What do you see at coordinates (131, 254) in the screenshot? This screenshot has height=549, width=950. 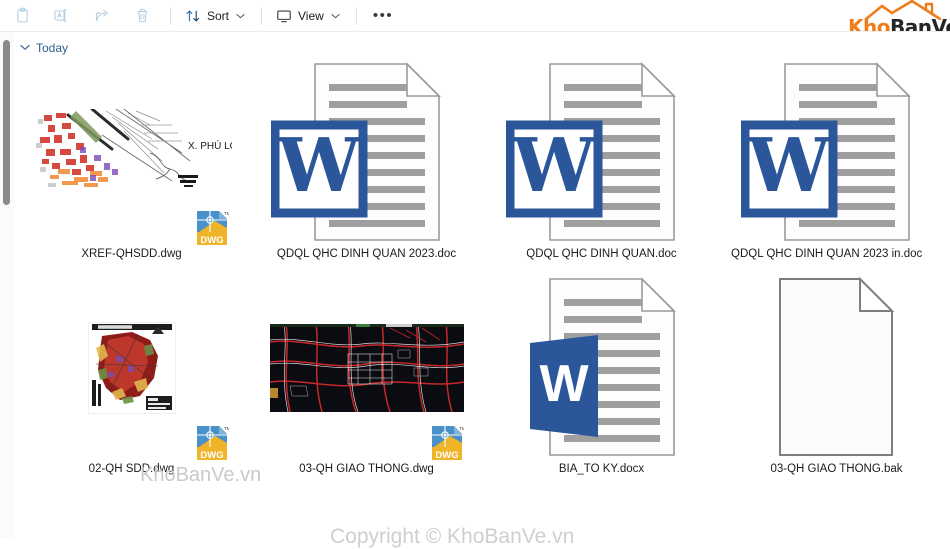 I see `file-name-label: XREF-QHSDD.dwg` at bounding box center [131, 254].